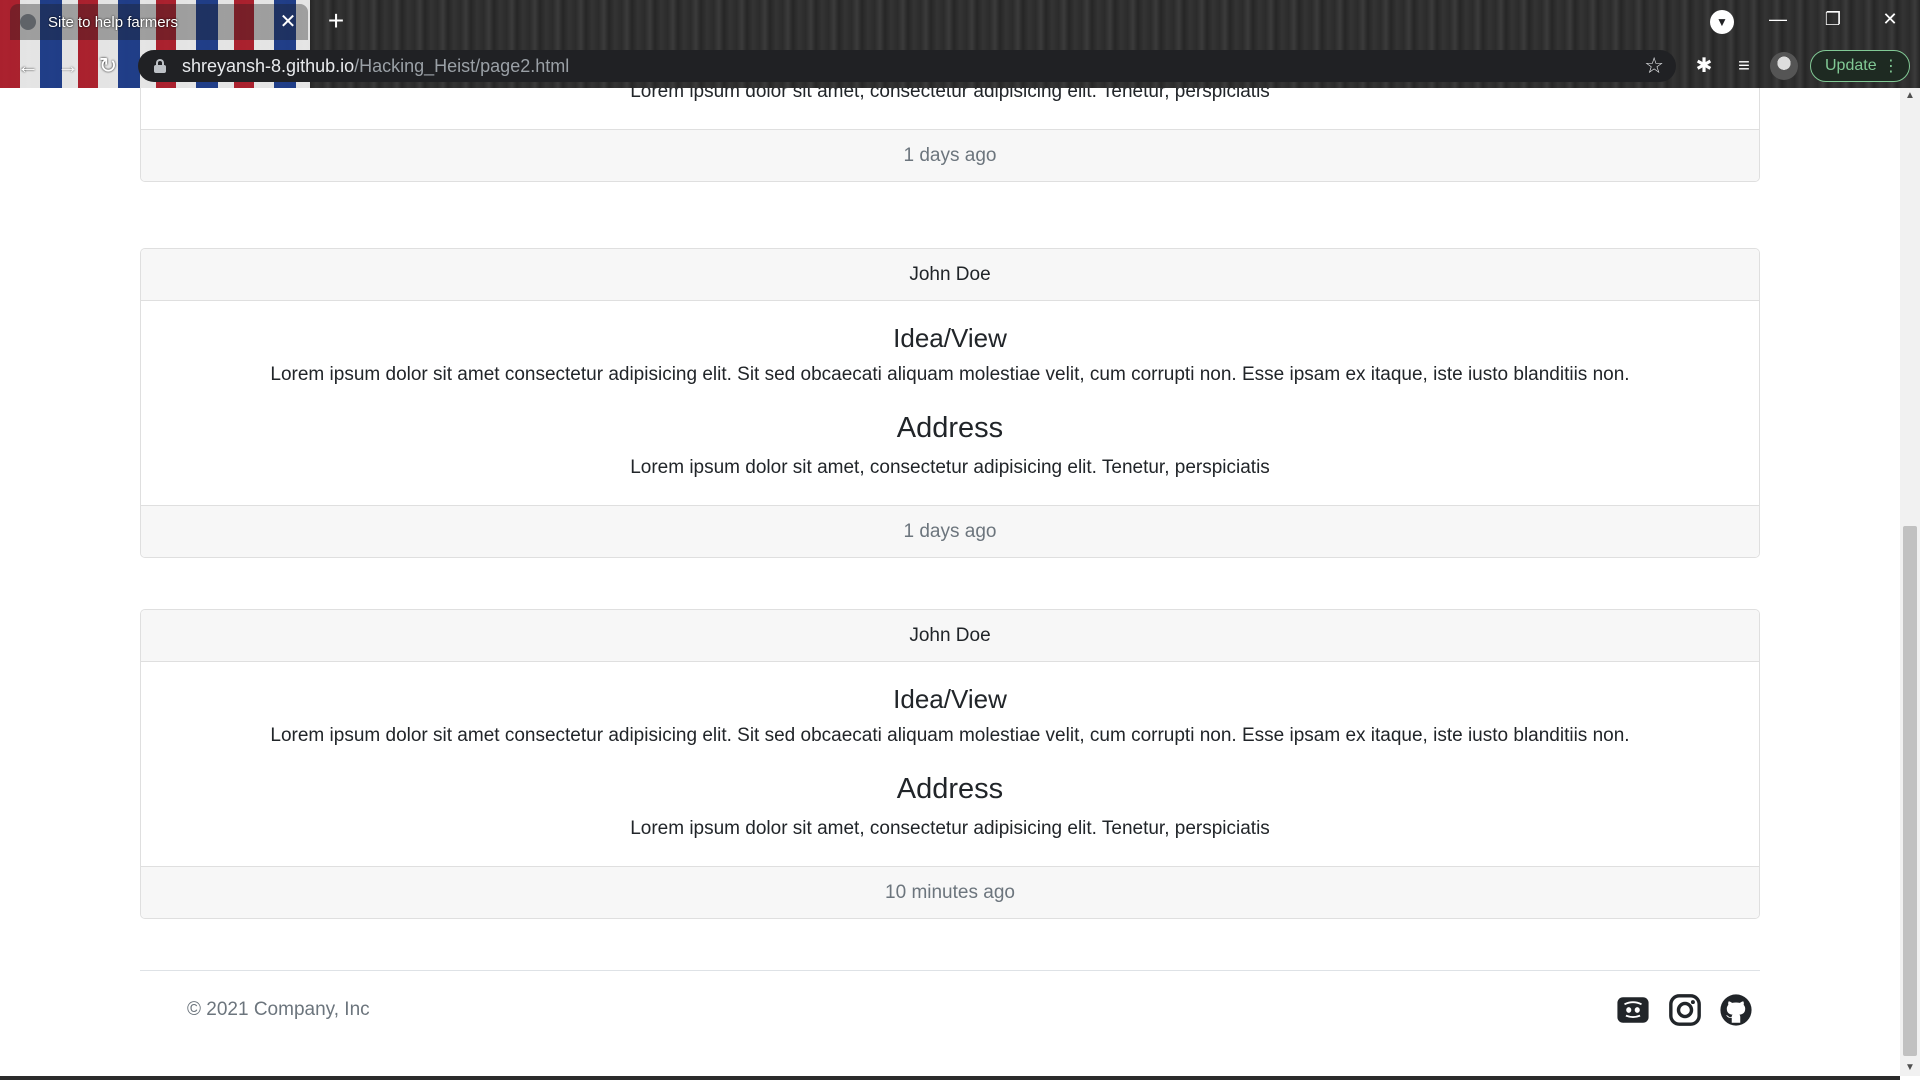 The width and height of the screenshot is (1920, 1080). Describe the element at coordinates (1685, 1010) in the screenshot. I see `instagram-icon` at that location.